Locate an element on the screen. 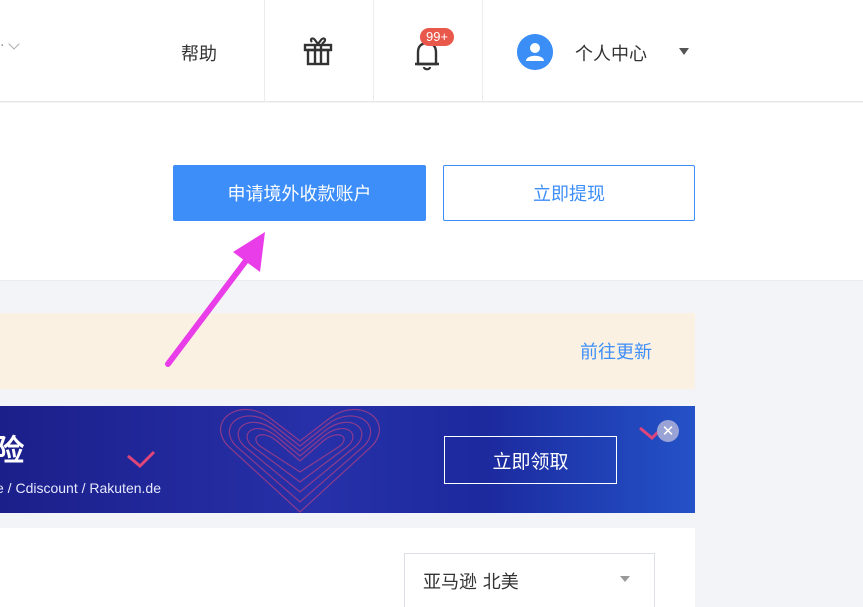 Image resolution: width=863 pixels, height=607 pixels. promo-banner: 险 e / Cdiscount / Rakuten.de 立即领取 is located at coordinates (347, 459).